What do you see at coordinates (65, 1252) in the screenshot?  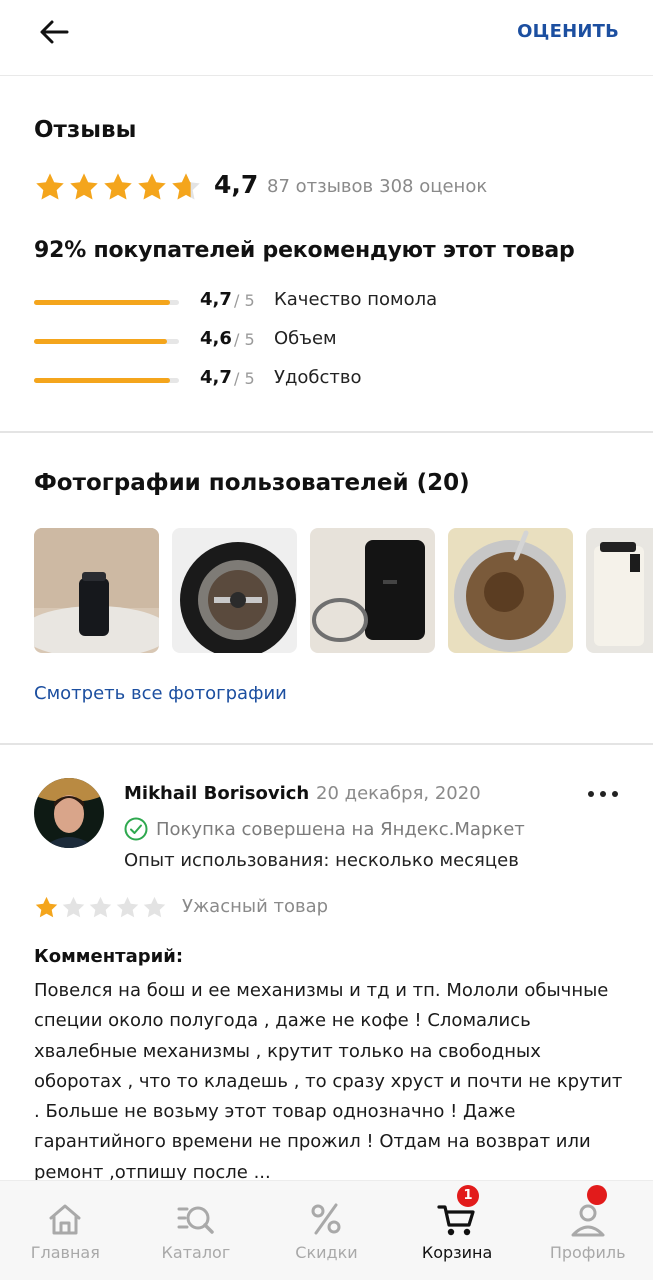 I see `tab-label: Главная` at bounding box center [65, 1252].